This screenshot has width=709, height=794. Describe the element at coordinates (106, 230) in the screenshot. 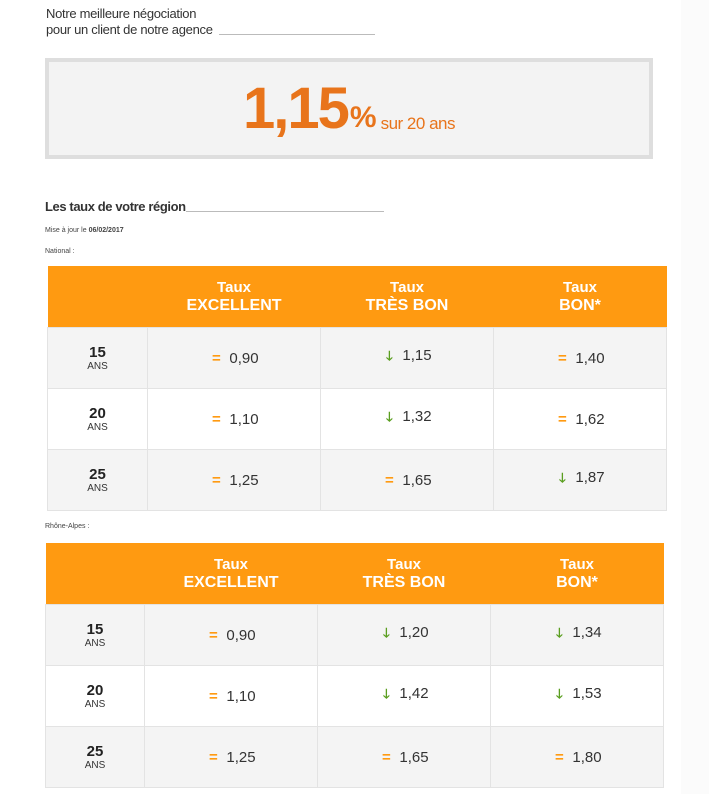

I see `update-date: 06/02/2017` at that location.